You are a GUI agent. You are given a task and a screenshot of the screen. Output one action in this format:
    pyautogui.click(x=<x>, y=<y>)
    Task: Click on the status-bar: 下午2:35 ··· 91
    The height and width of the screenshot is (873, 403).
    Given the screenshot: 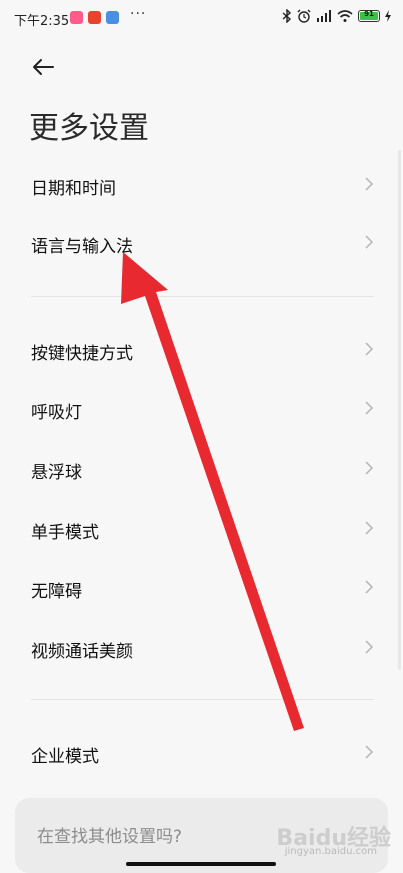 What is the action you would take?
    pyautogui.click(x=201, y=18)
    